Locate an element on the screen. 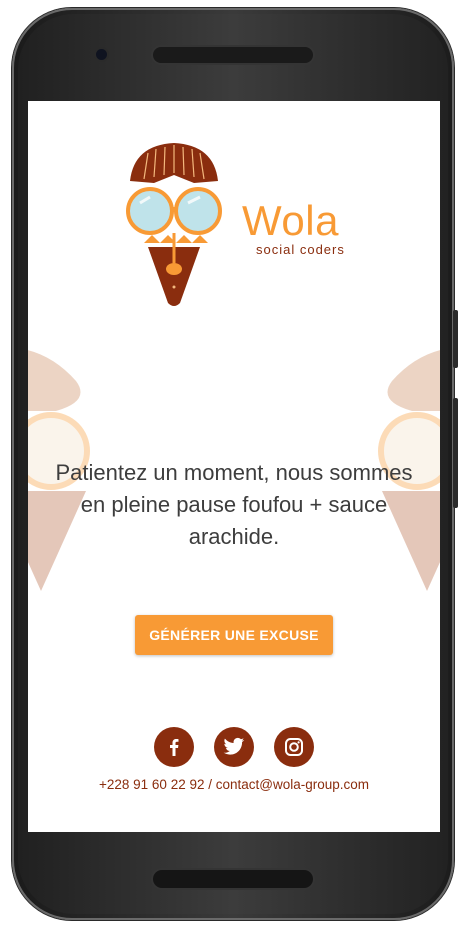 This screenshot has height=929, width=465. brand-tagline: social coders is located at coordinates (300, 249).